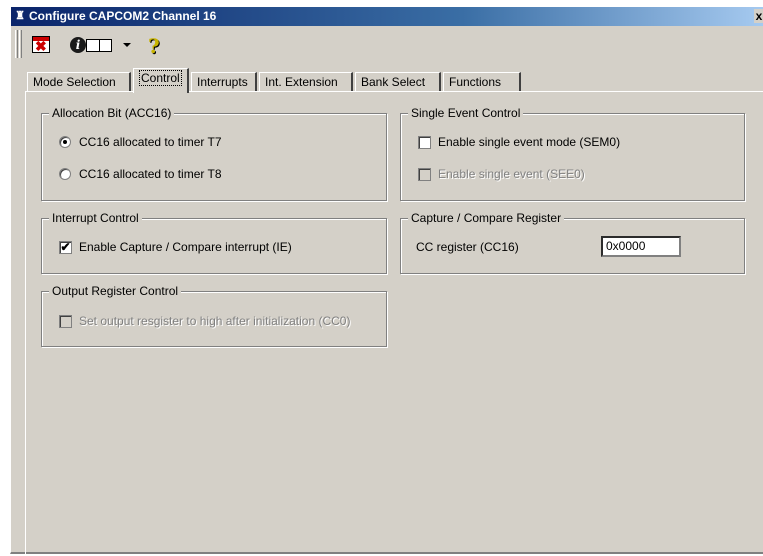 This screenshot has width=763, height=556. Describe the element at coordinates (424, 174) in the screenshot. I see `checkbox-see0-box` at that location.